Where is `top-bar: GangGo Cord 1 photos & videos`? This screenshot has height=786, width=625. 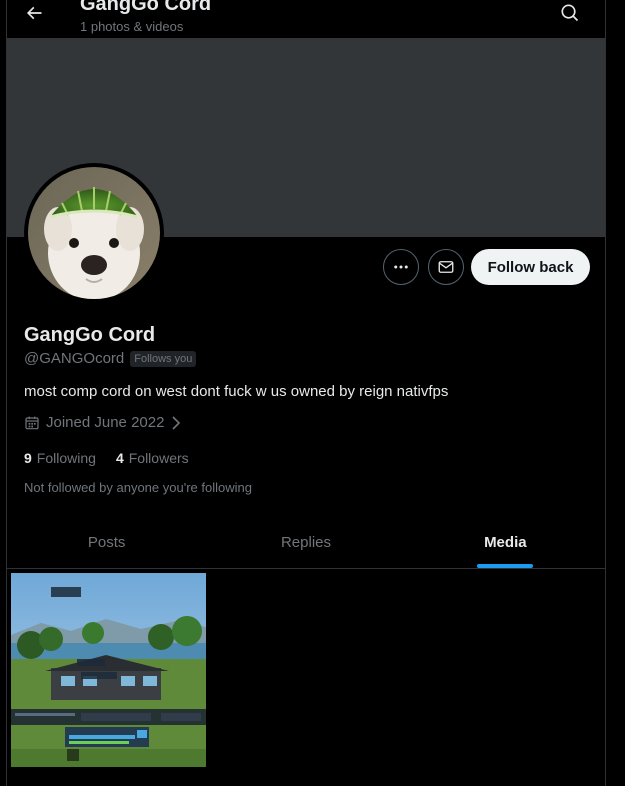
top-bar: GangGo Cord 1 photos & videos is located at coordinates (306, 19).